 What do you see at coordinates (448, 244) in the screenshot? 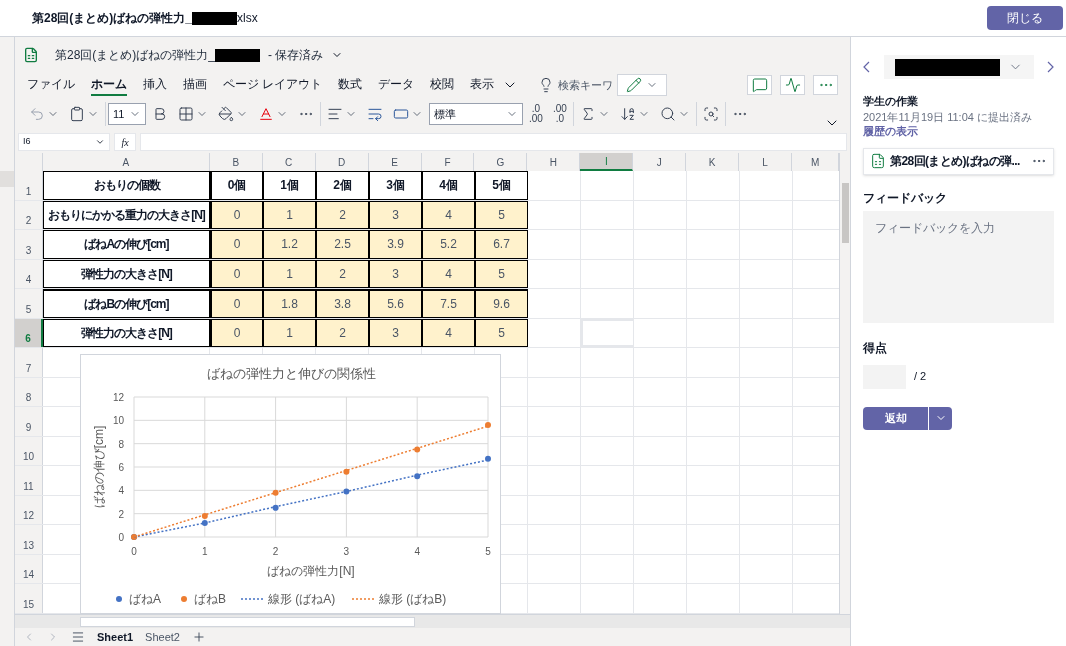
I see `table-cell: 5.2` at bounding box center [448, 244].